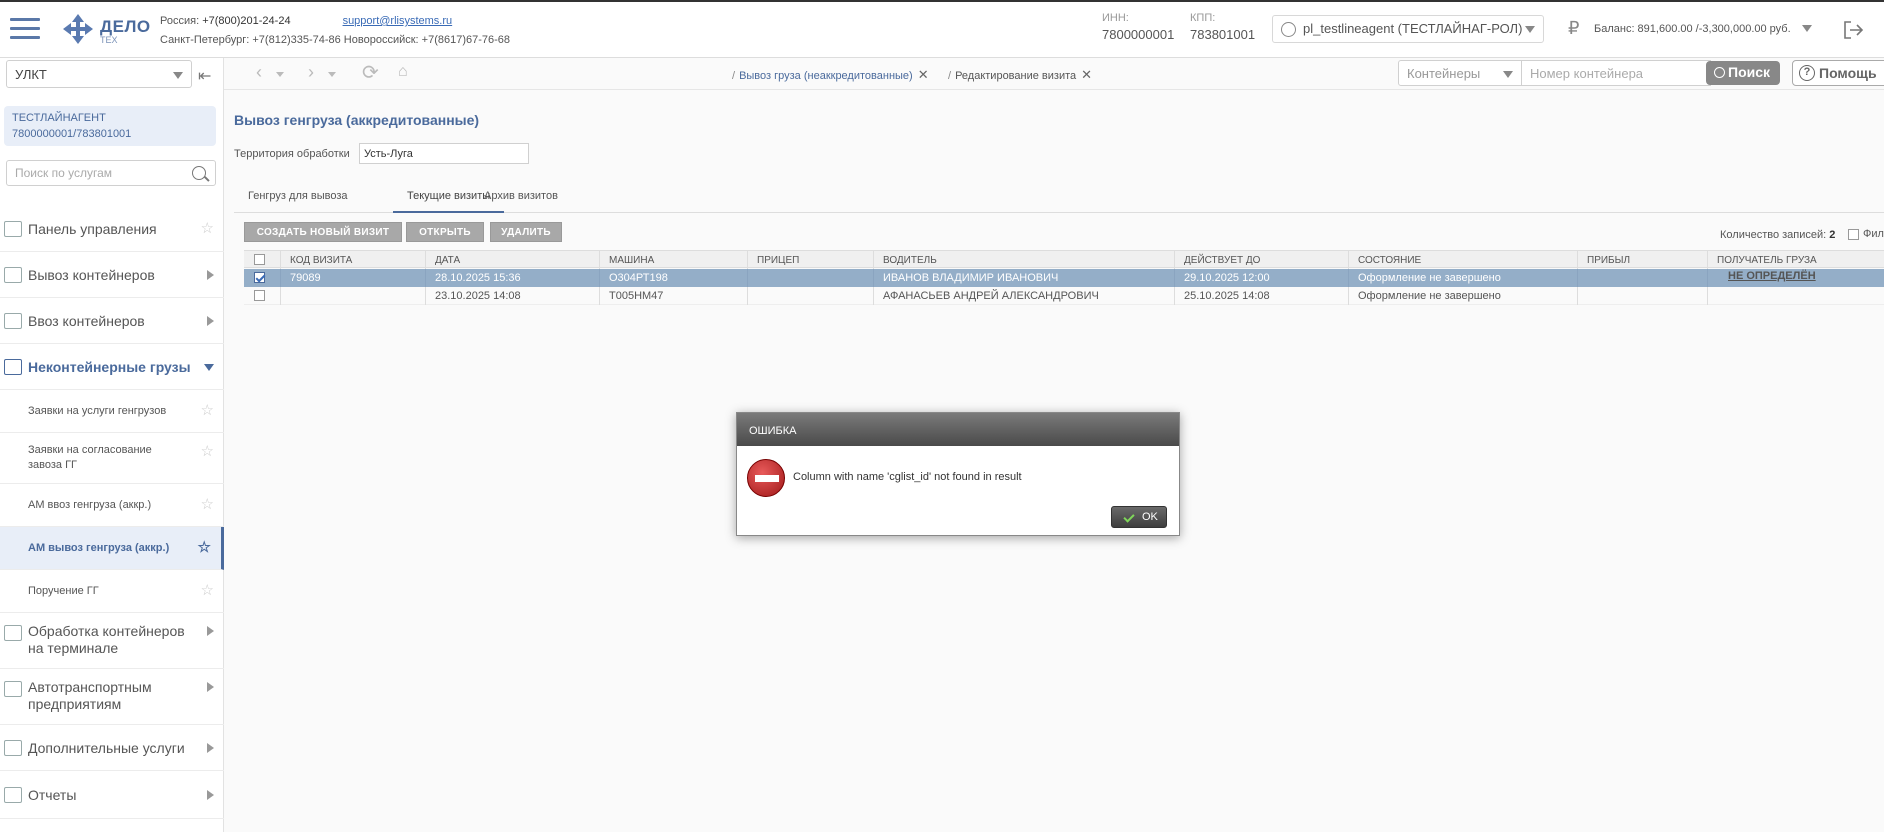 This screenshot has height=832, width=1884. I want to click on select-all-checkbox, so click(259, 259).